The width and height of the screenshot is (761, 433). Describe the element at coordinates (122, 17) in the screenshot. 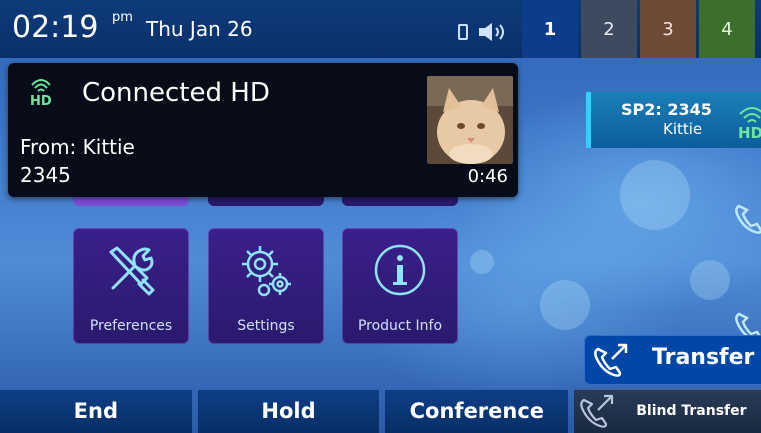

I see `clock-ampm: pm` at that location.